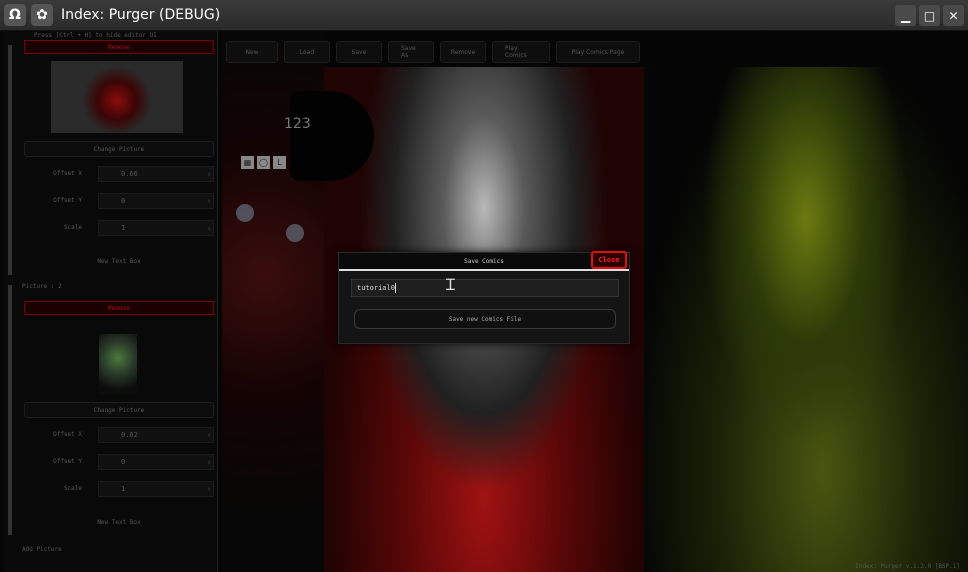  I want to click on version-label: Index: Purger v.1.2.0 [BSP.1], so click(907, 566).